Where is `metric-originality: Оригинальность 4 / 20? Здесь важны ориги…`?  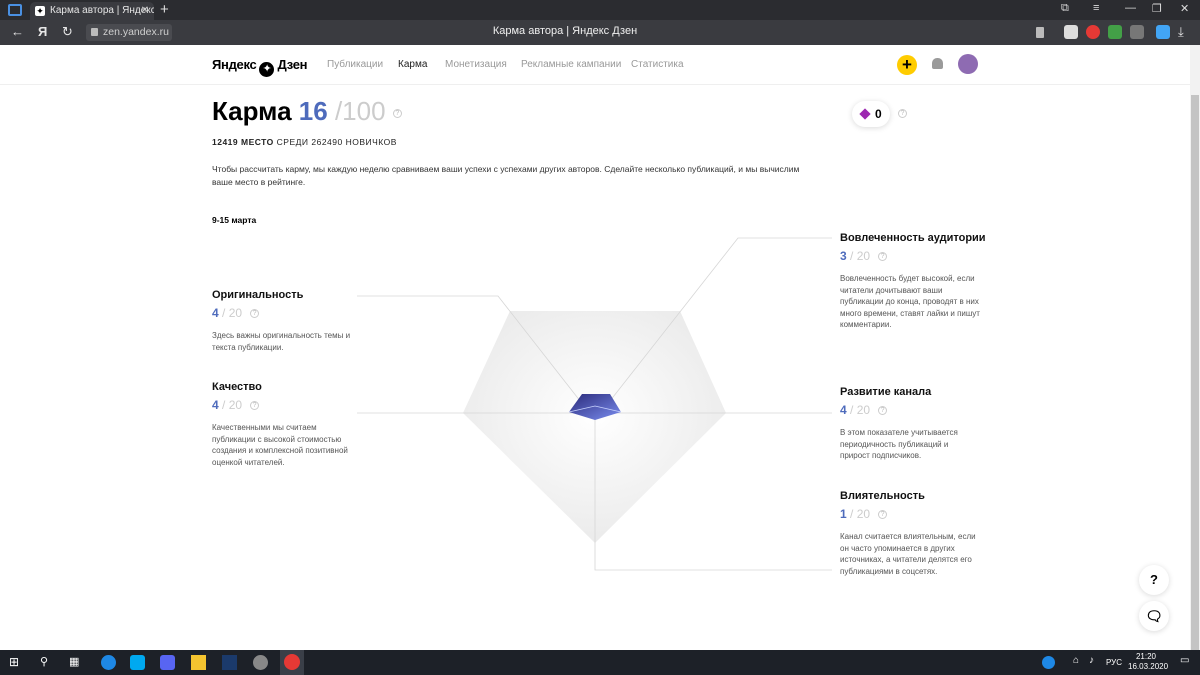 metric-originality: Оригинальность 4 / 20? Здесь важны ориги… is located at coordinates (282, 320).